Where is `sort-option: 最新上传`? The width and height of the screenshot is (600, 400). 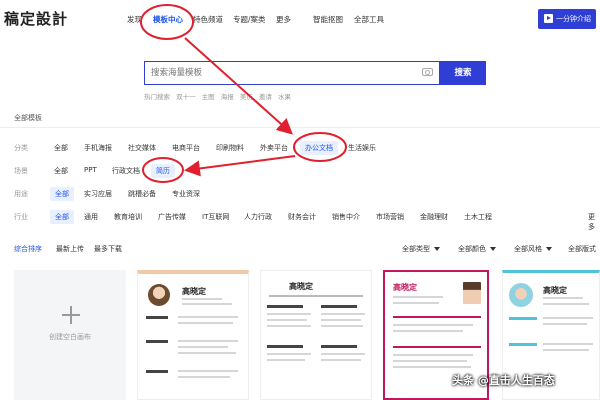 sort-option: 最新上传 is located at coordinates (70, 249).